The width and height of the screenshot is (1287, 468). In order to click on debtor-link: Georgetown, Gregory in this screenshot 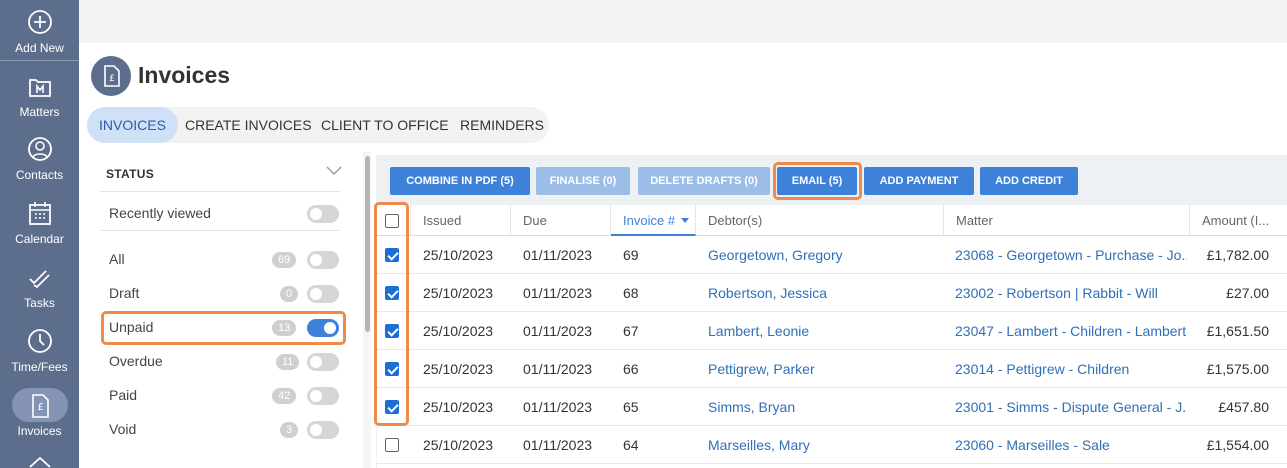, I will do `click(823, 255)`.